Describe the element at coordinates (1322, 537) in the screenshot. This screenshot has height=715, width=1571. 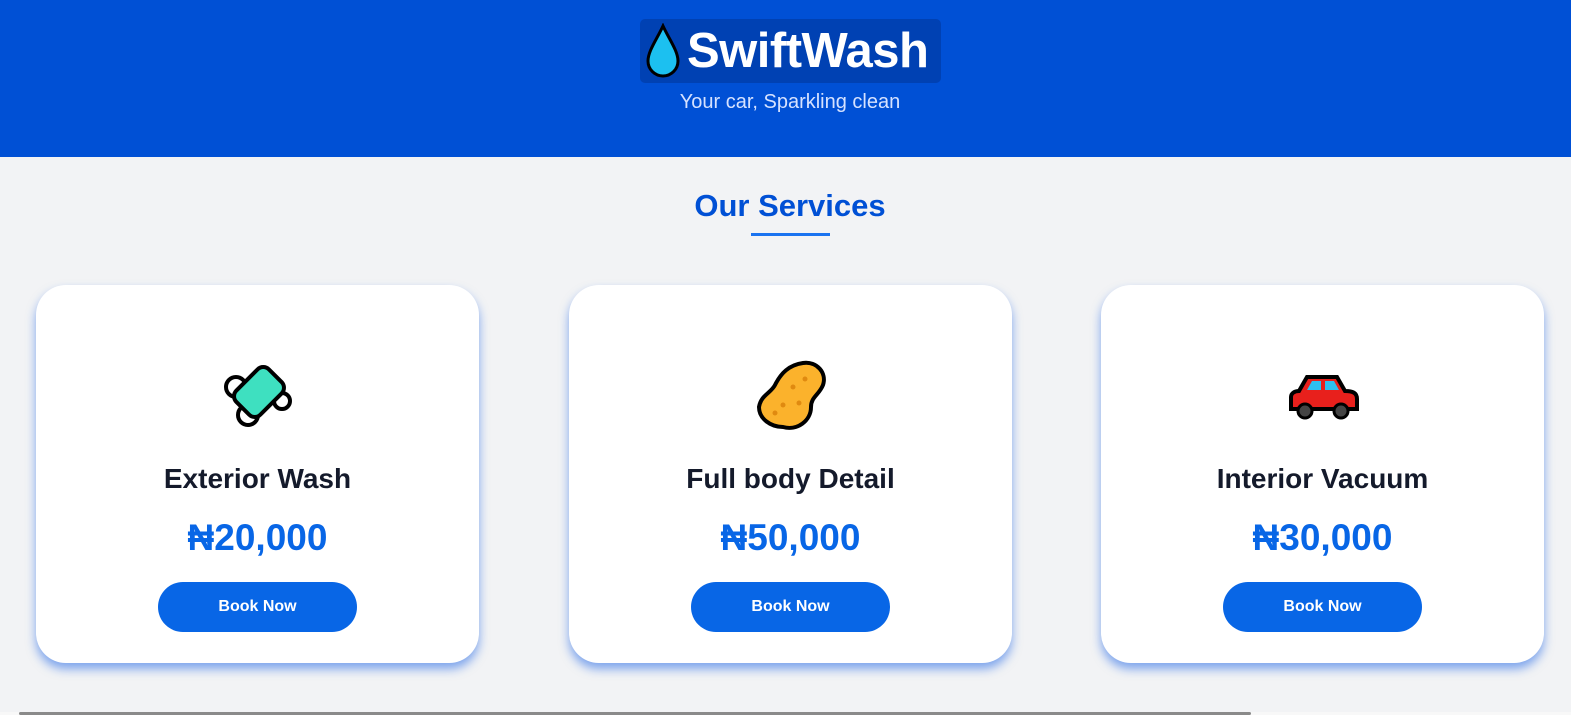
I see `service-price: ₦30,000` at that location.